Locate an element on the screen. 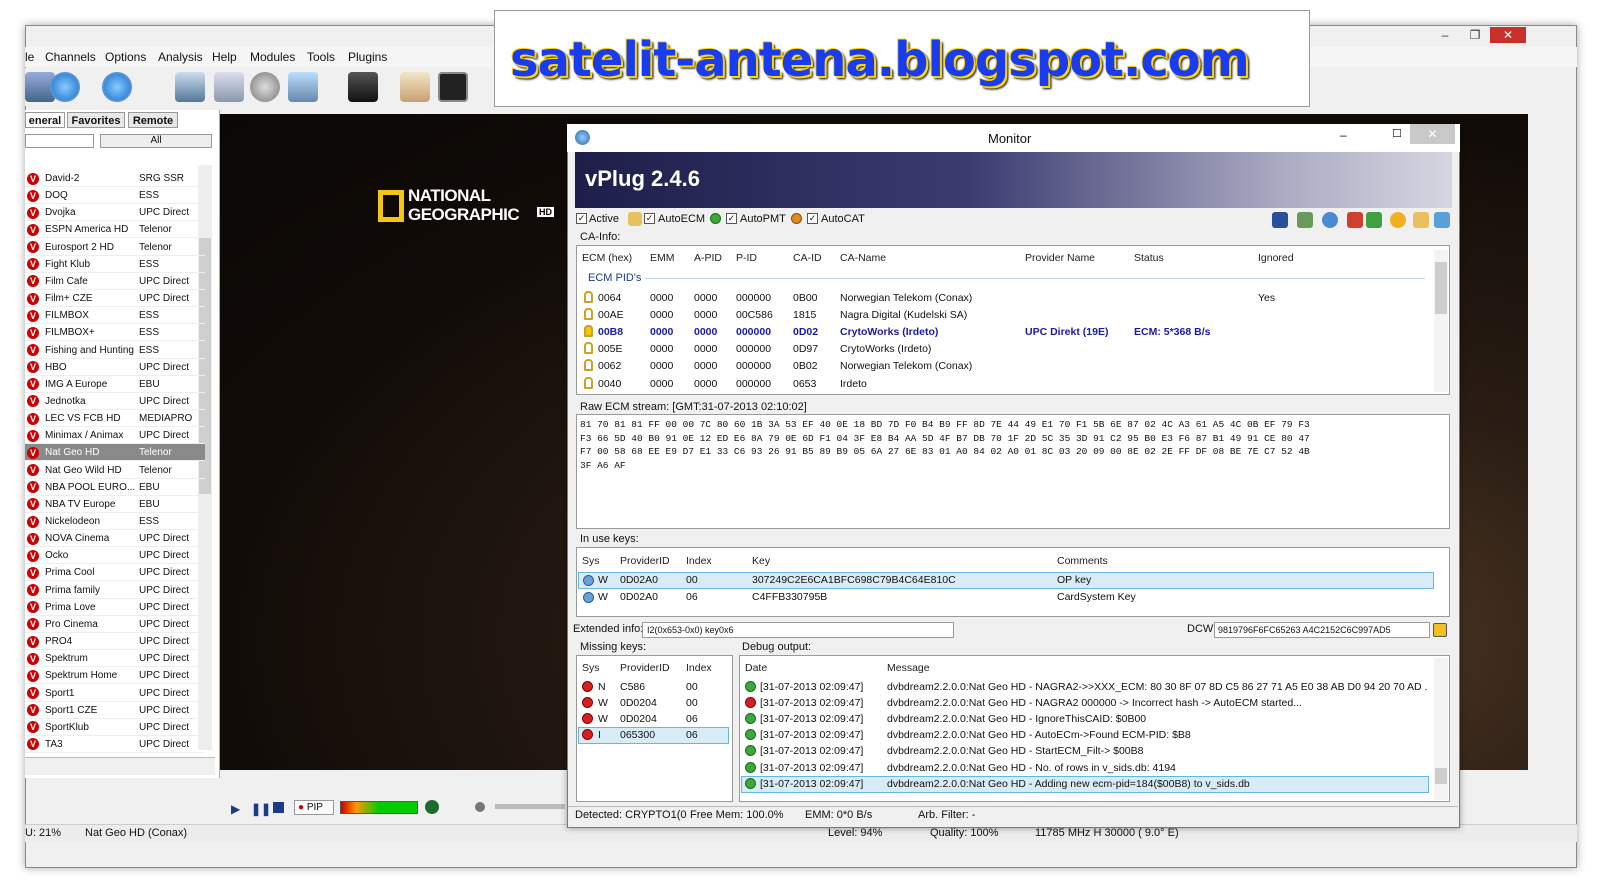  tools-icon is located at coordinates (1305, 220).